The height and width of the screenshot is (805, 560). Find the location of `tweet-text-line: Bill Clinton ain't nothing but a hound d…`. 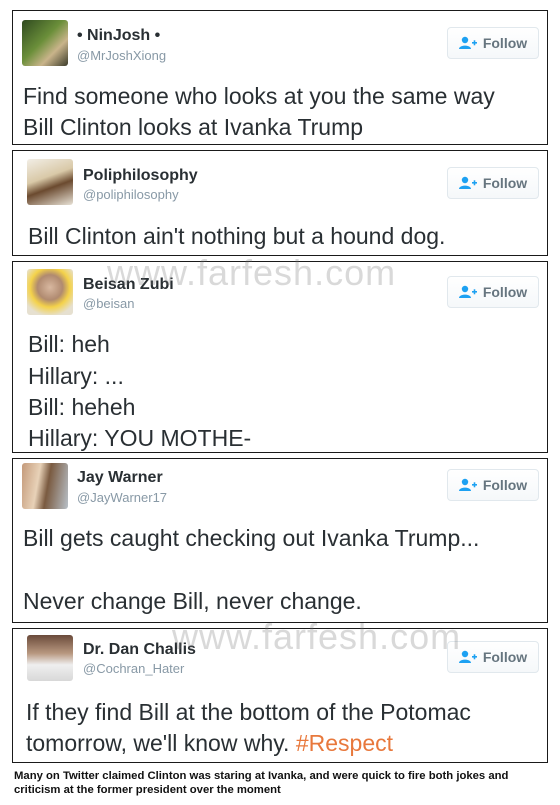

tweet-text-line: Bill Clinton ain't nothing but a hound d… is located at coordinates (237, 236).